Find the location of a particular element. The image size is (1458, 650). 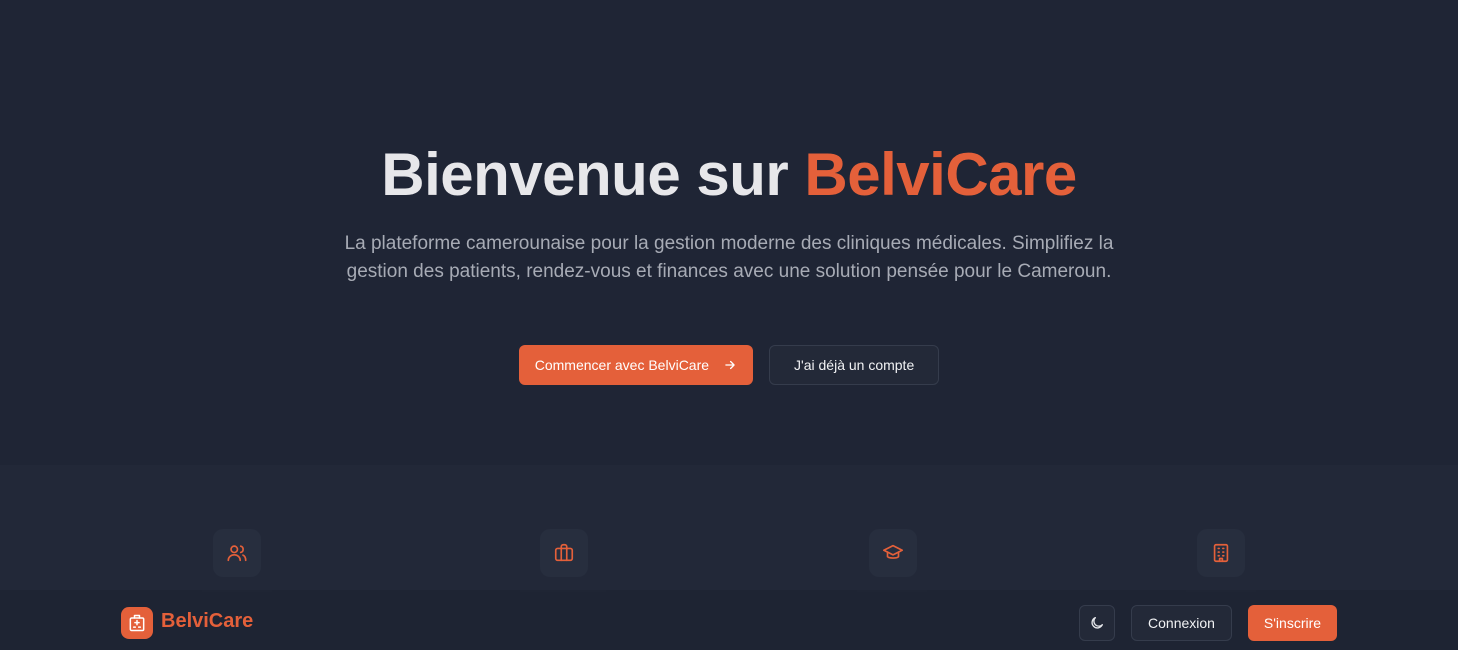

moon-icon is located at coordinates (1097, 623).